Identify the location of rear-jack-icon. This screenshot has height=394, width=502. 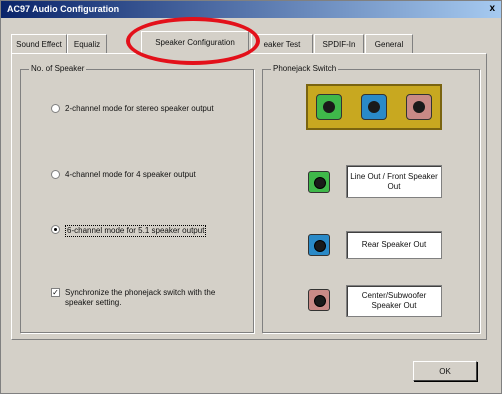
(319, 245).